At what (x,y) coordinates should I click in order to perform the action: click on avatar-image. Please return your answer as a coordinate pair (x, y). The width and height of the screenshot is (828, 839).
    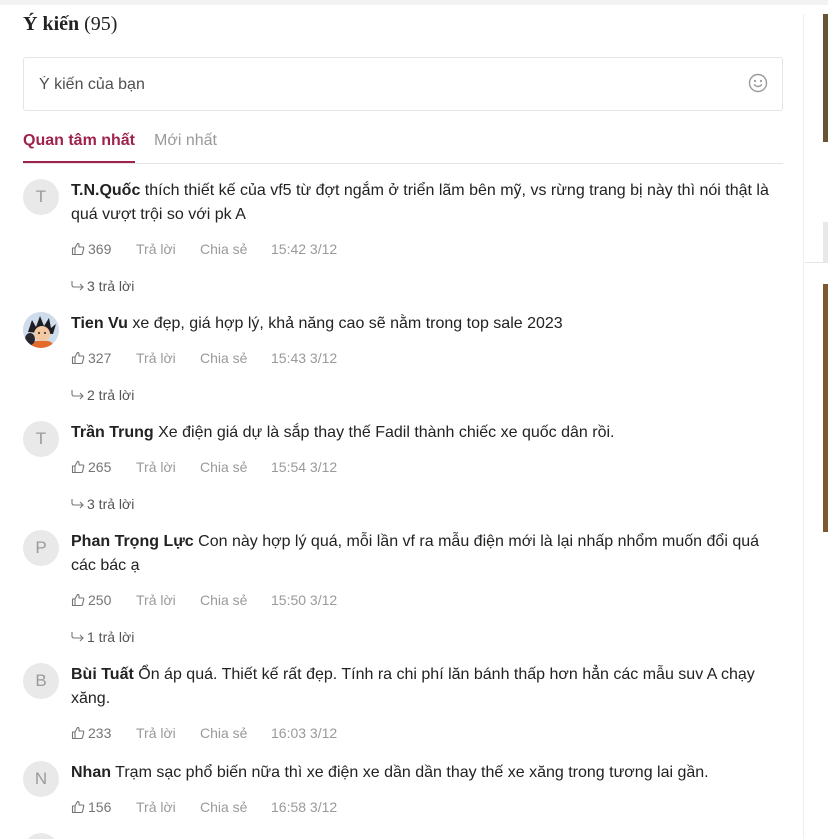
    Looking at the image, I should click on (41, 330).